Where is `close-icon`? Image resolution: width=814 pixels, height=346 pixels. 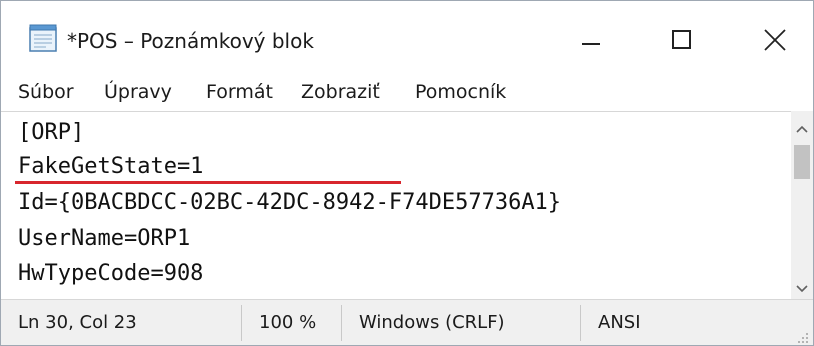 close-icon is located at coordinates (775, 40).